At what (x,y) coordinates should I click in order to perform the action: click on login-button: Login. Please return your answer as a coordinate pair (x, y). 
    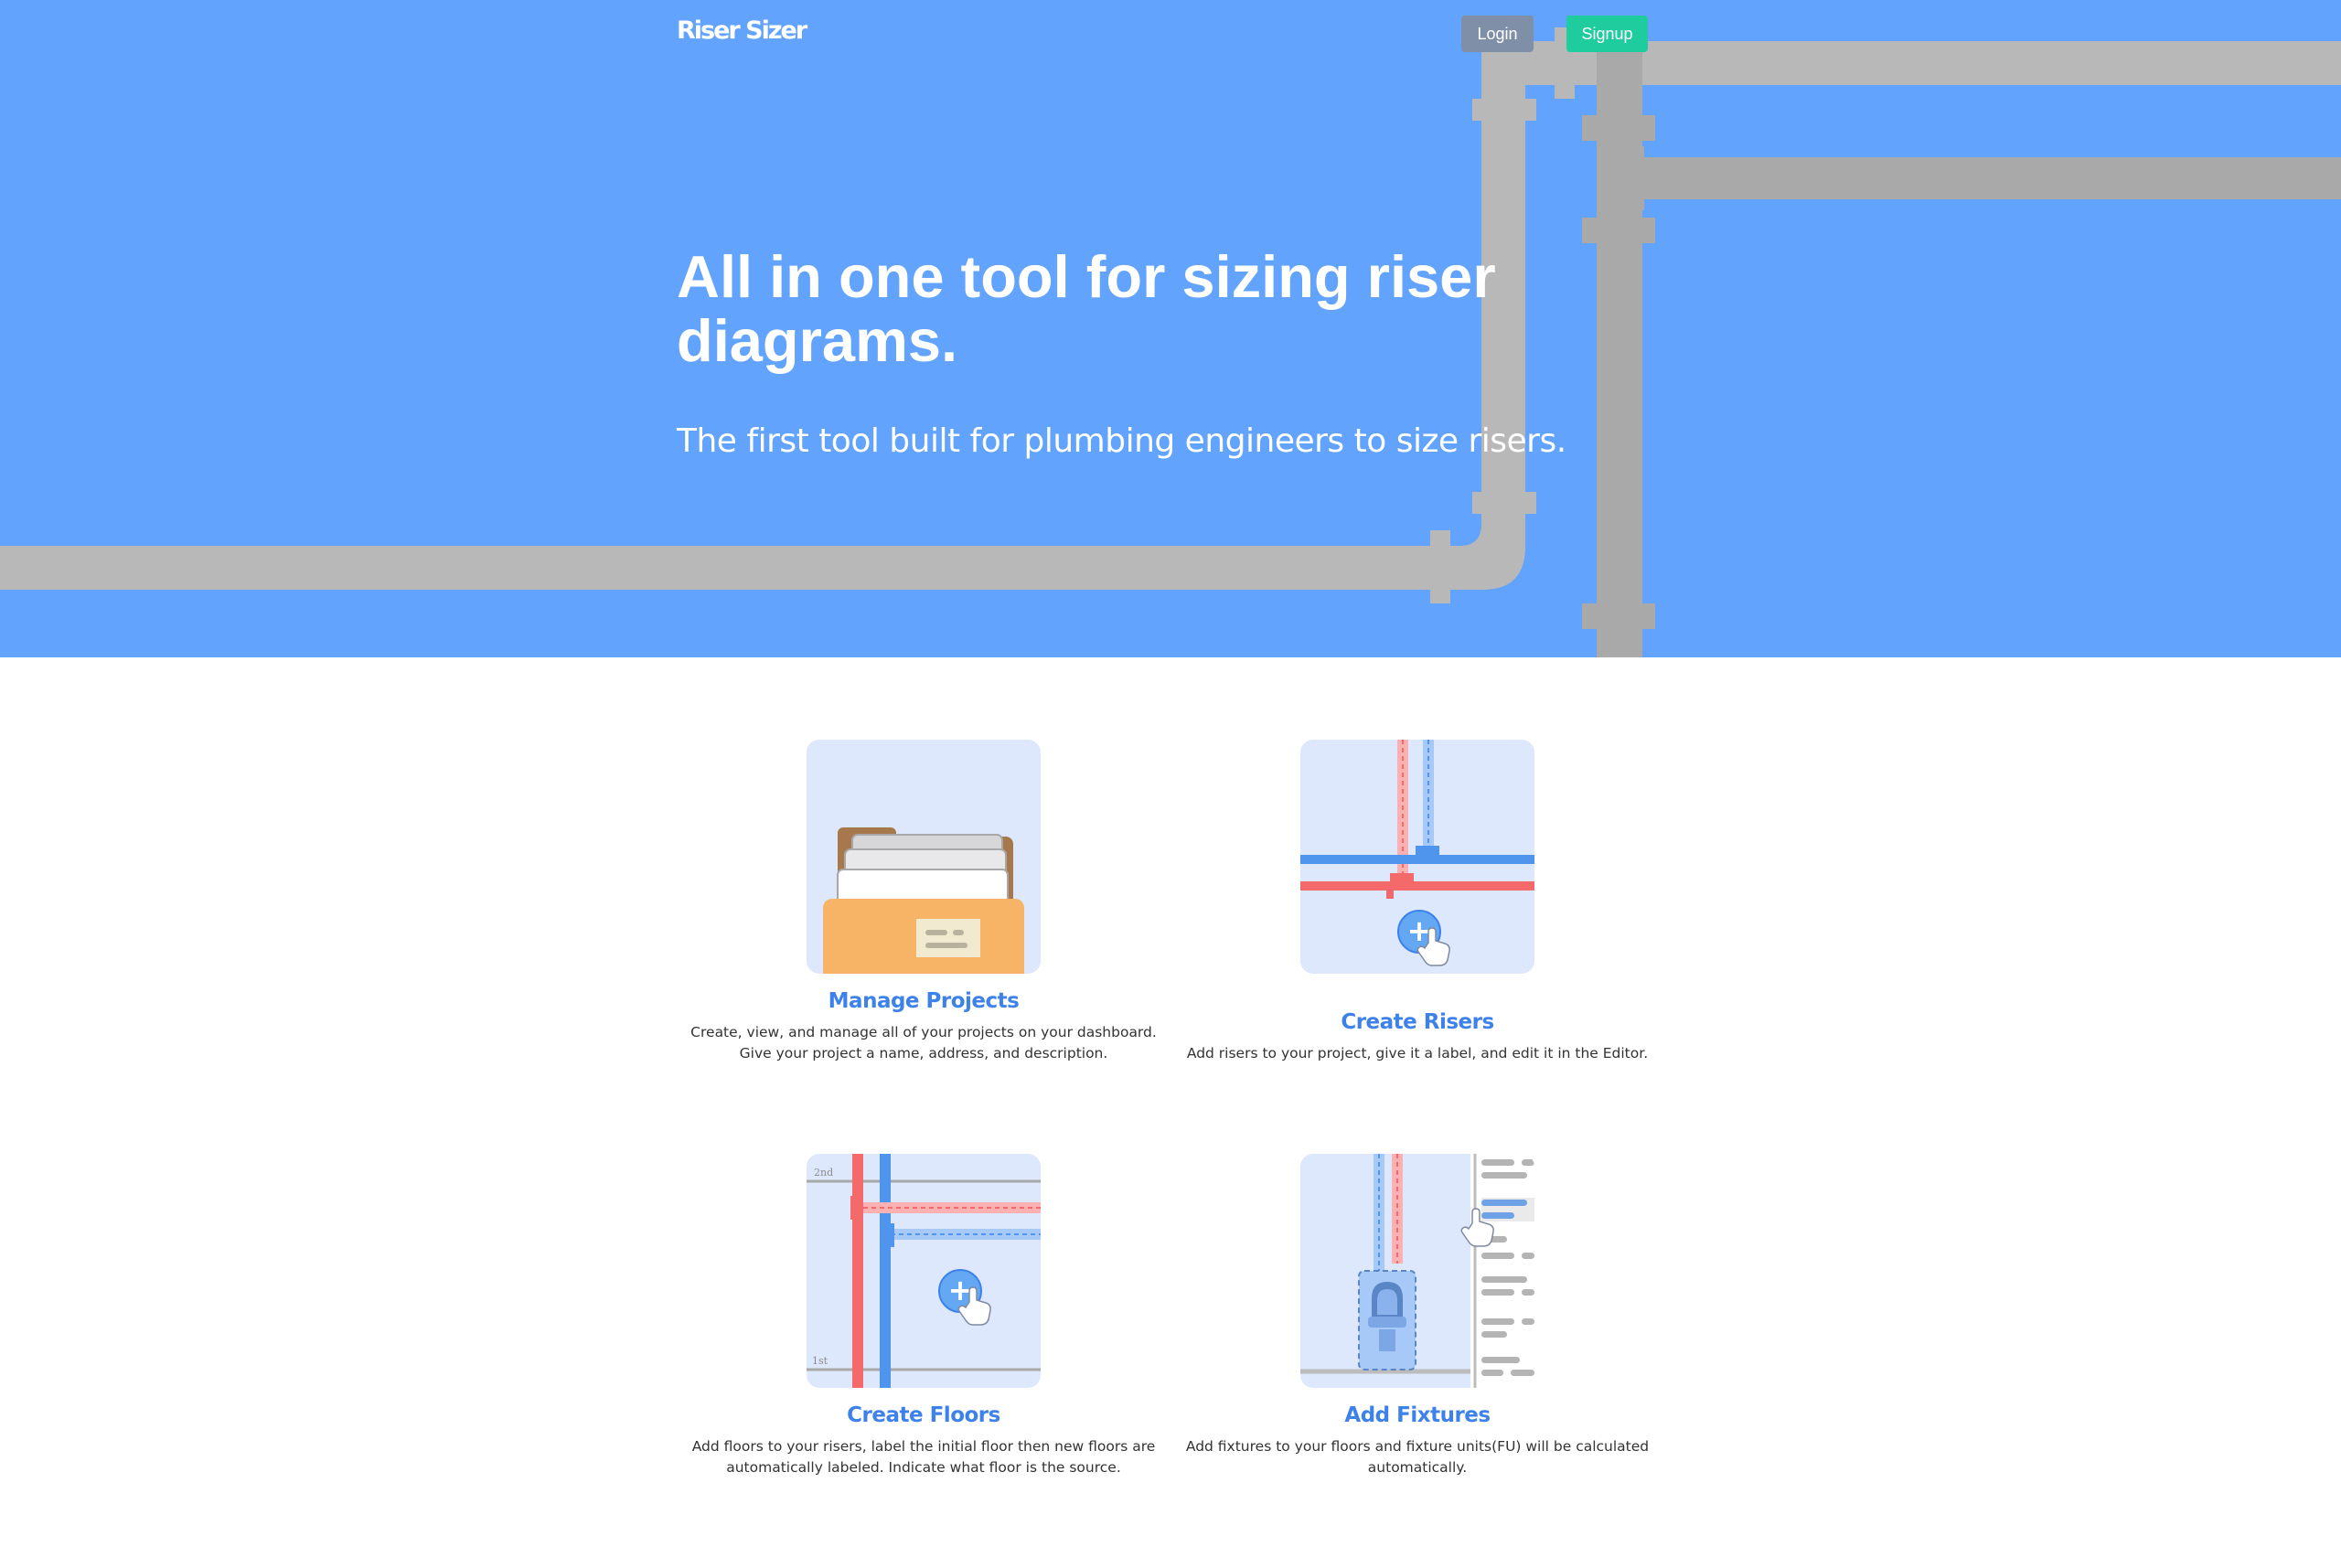
    Looking at the image, I should click on (1498, 34).